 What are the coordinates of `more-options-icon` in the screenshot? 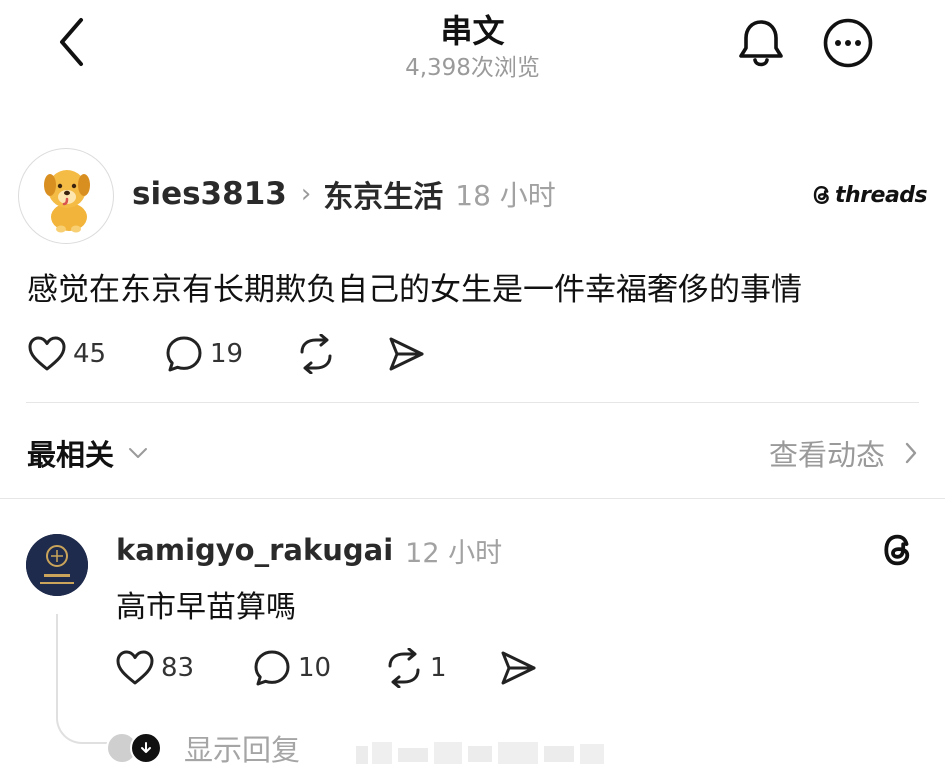 It's located at (848, 43).